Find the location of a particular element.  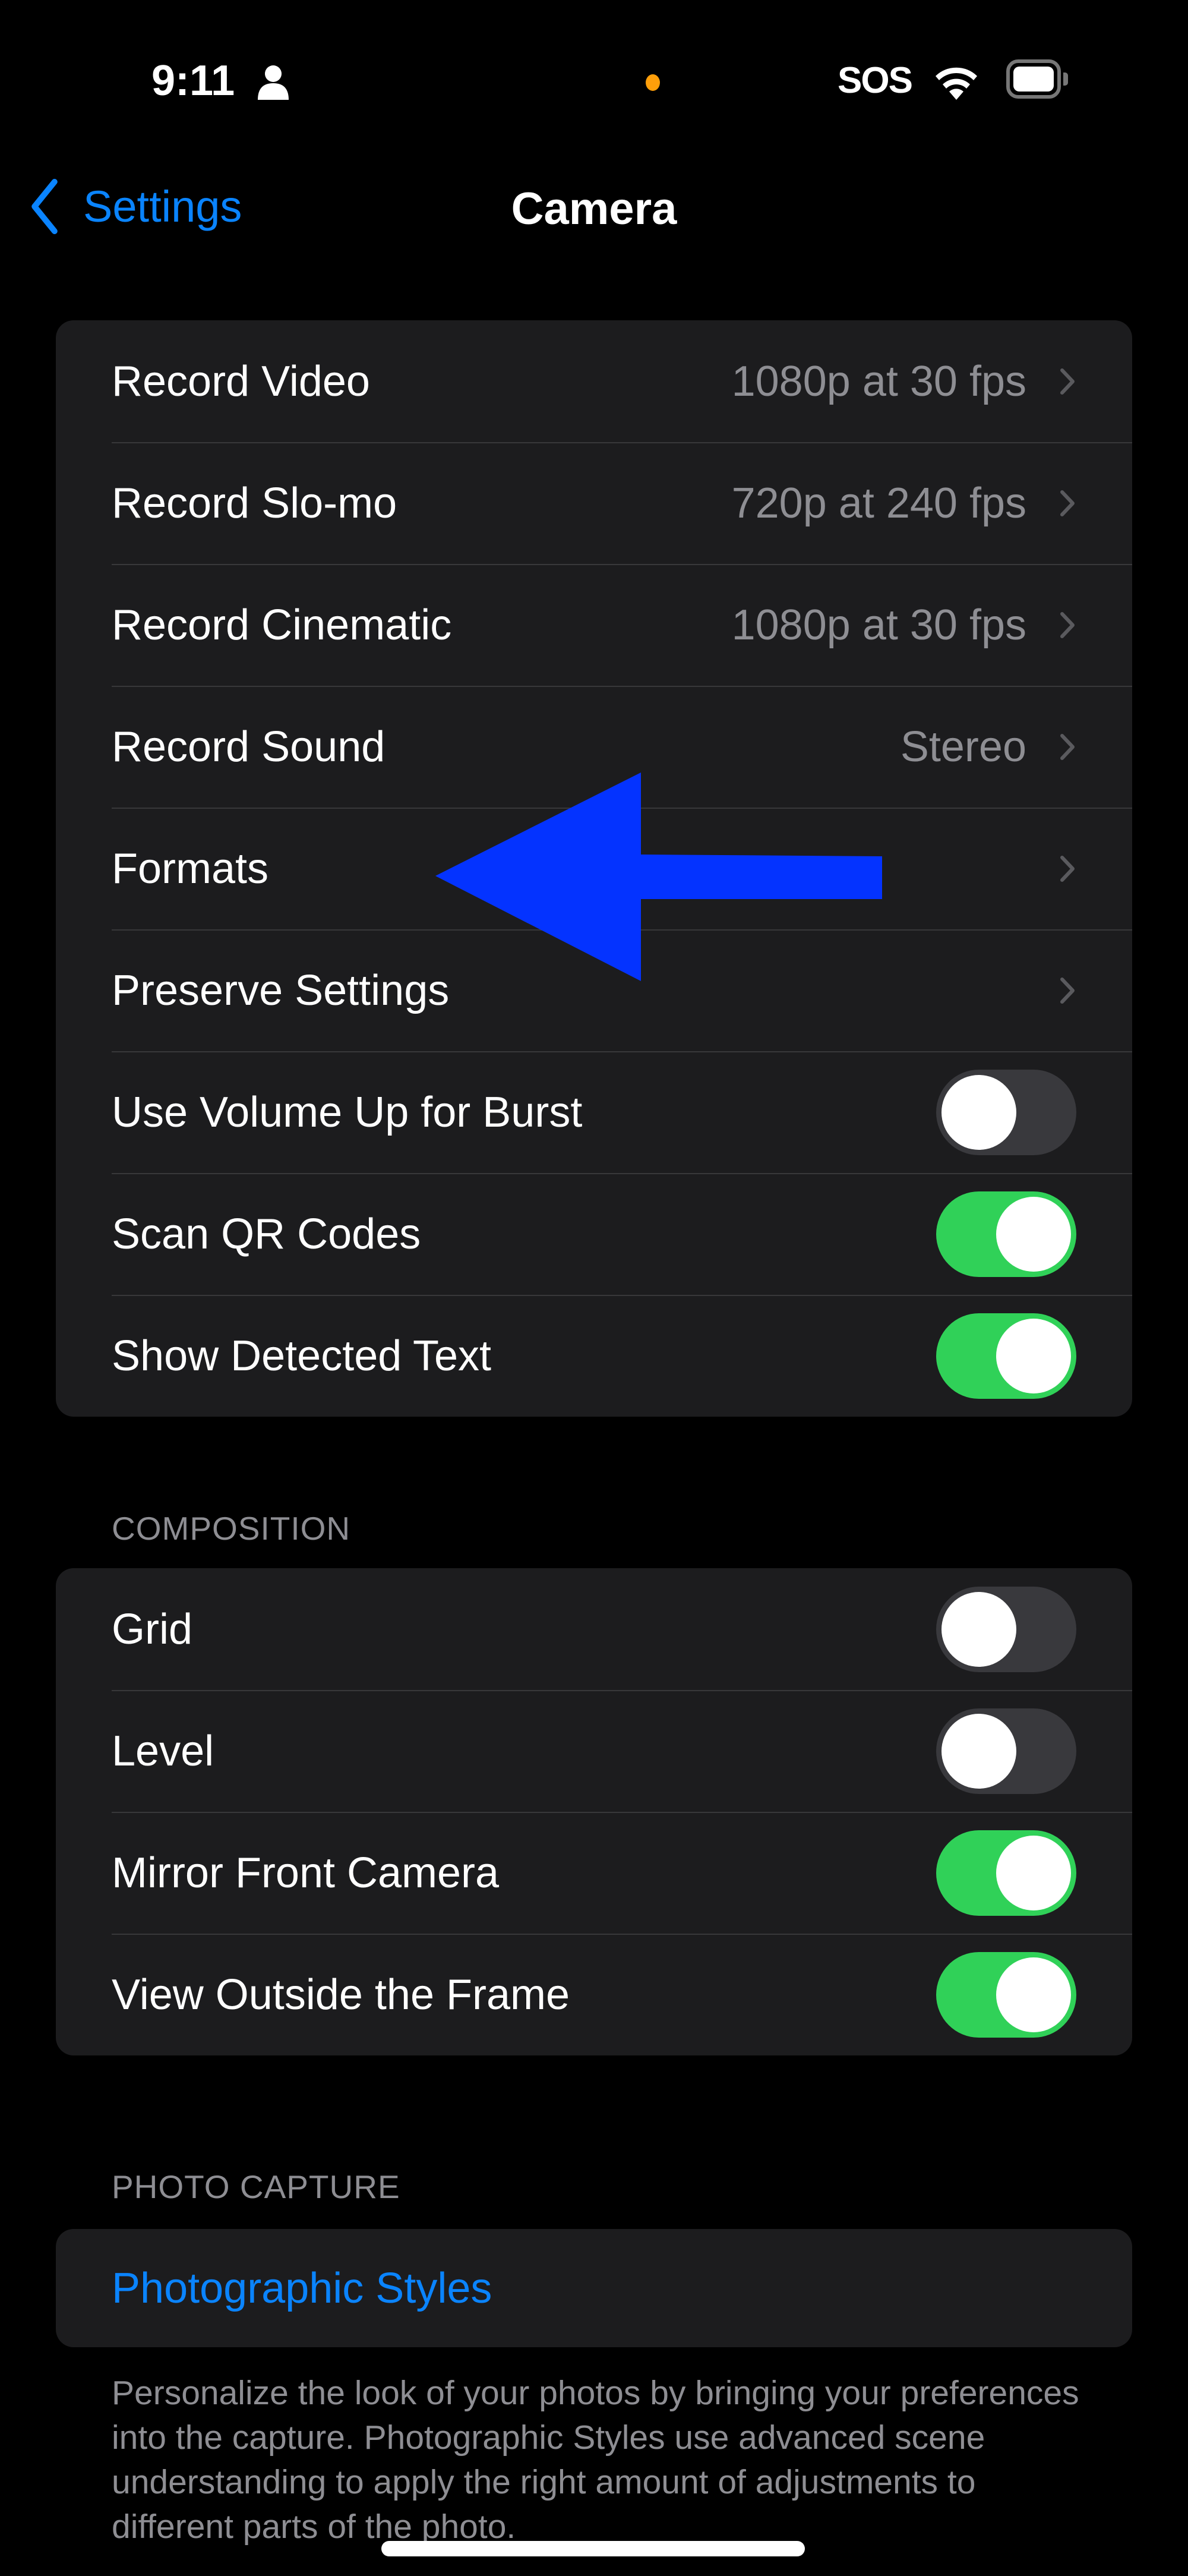

person-icon is located at coordinates (273, 83).